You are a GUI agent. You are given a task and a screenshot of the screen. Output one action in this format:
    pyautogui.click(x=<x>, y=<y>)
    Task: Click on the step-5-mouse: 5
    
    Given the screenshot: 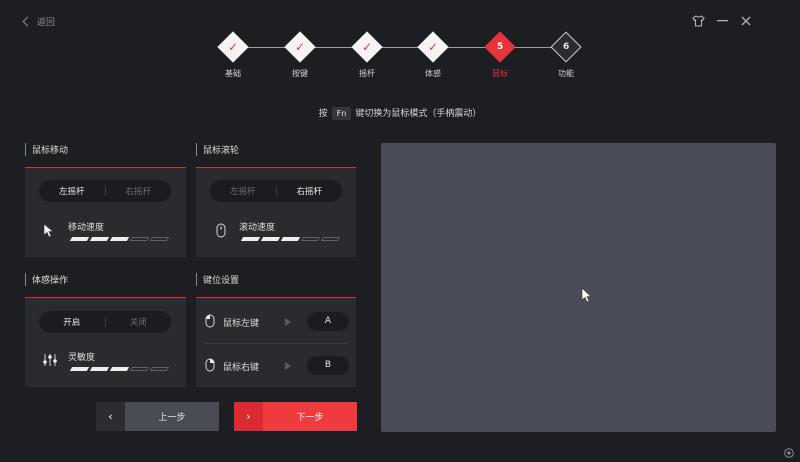 What is the action you would take?
    pyautogui.click(x=500, y=47)
    